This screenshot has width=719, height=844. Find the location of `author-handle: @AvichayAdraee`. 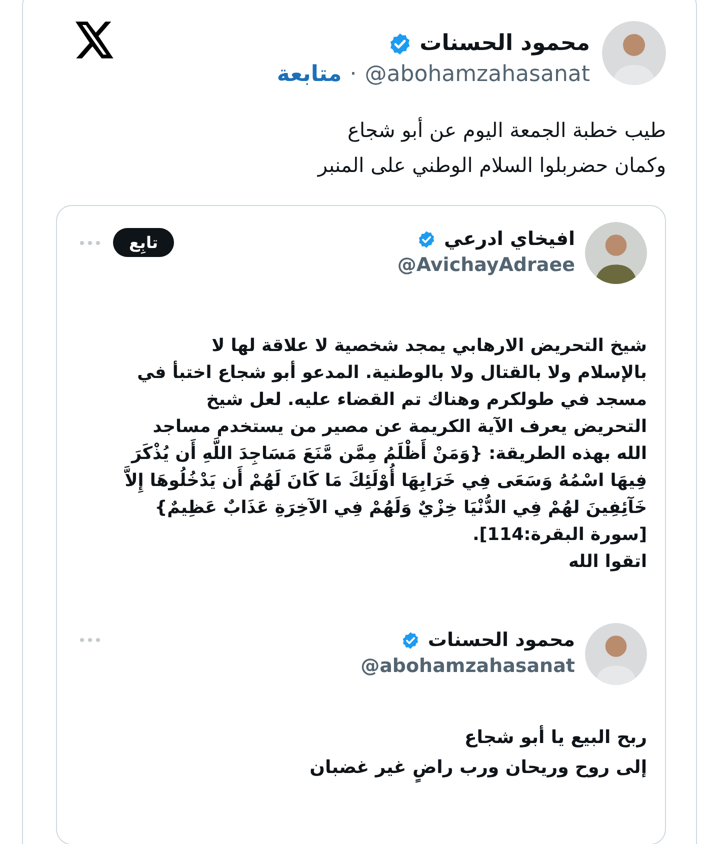

author-handle: @AvichayAdraee is located at coordinates (485, 265).